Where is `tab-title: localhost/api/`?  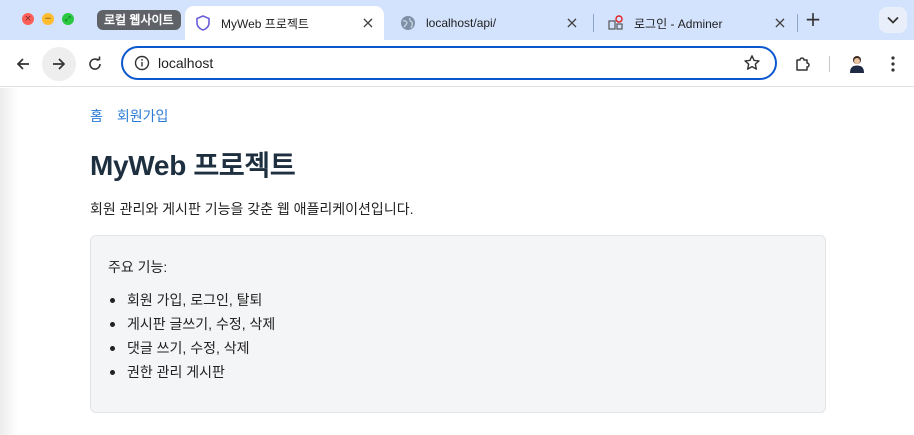 tab-title: localhost/api/ is located at coordinates (461, 23).